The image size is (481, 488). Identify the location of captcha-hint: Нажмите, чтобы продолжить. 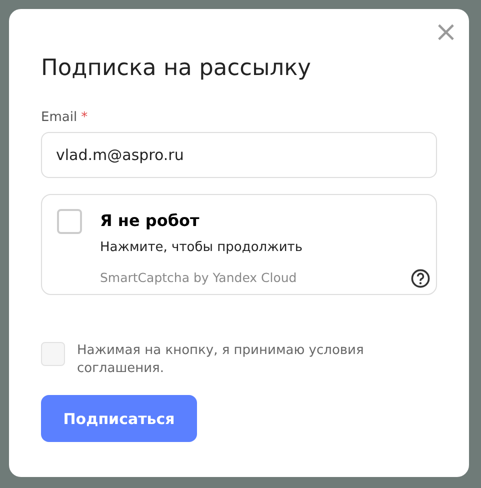
(201, 248).